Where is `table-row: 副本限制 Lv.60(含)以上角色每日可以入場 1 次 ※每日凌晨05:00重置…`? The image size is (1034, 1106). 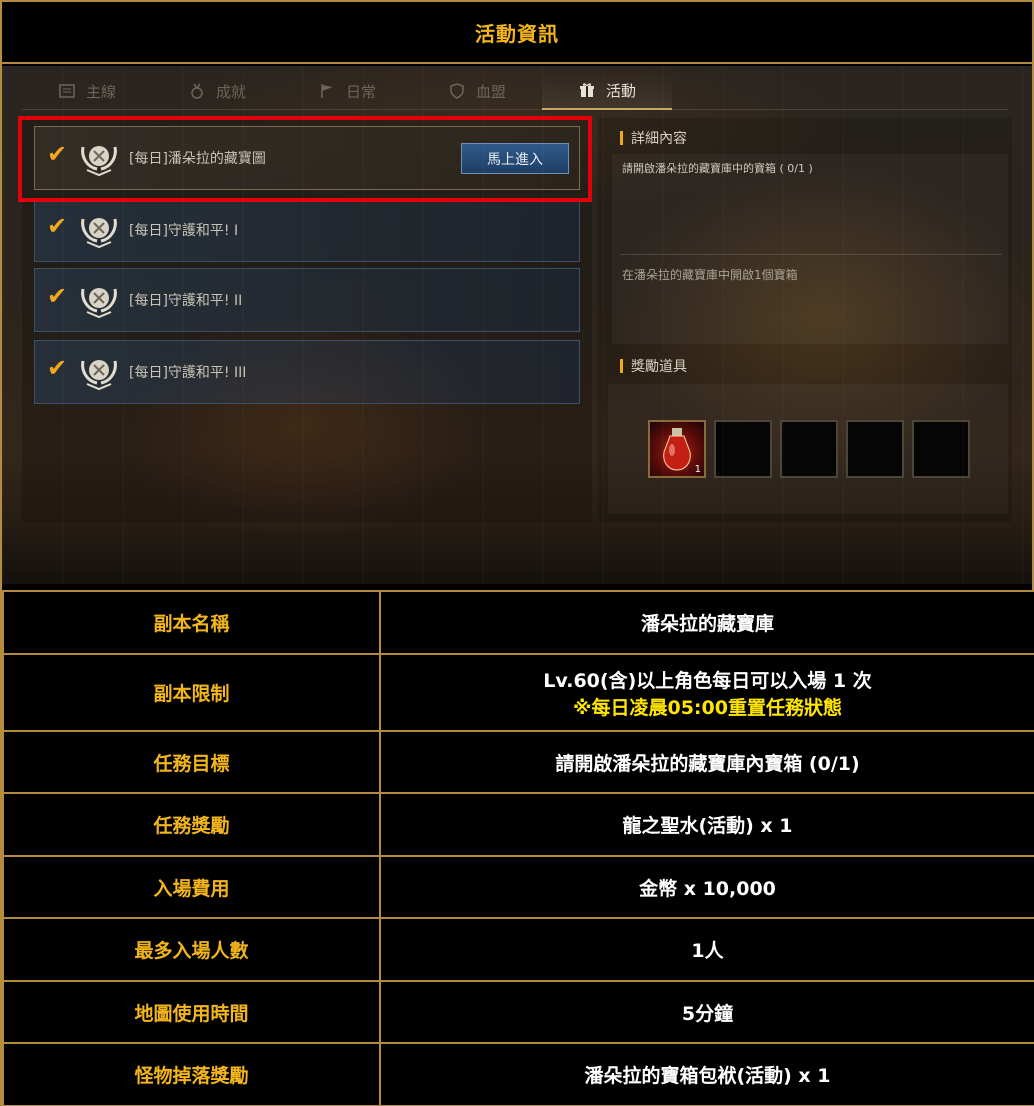
table-row: 副本限制 Lv.60(含)以上角色每日可以入場 1 次 ※每日凌晨05:00重置… is located at coordinates (518, 692).